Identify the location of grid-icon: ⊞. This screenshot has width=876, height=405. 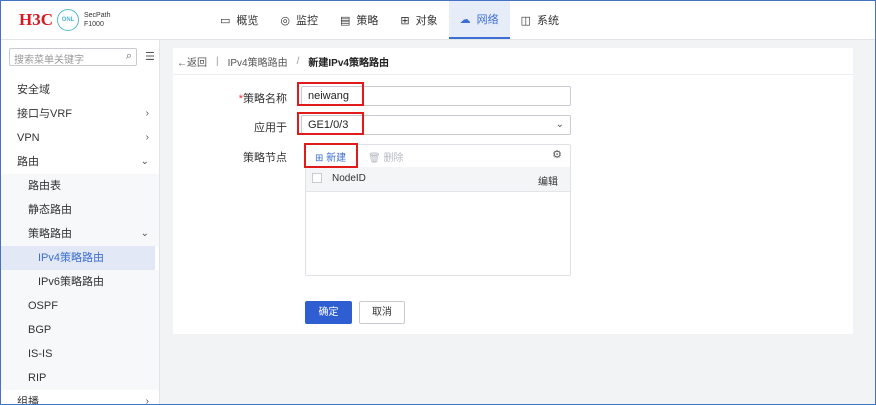
(405, 20).